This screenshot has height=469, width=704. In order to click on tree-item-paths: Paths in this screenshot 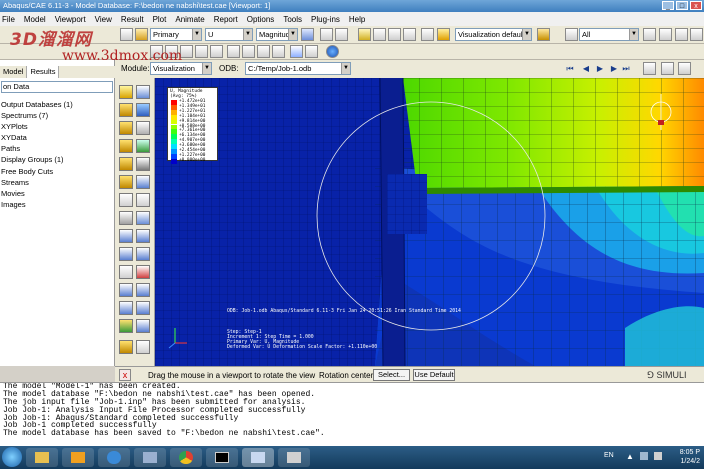, I will do `click(37, 148)`.